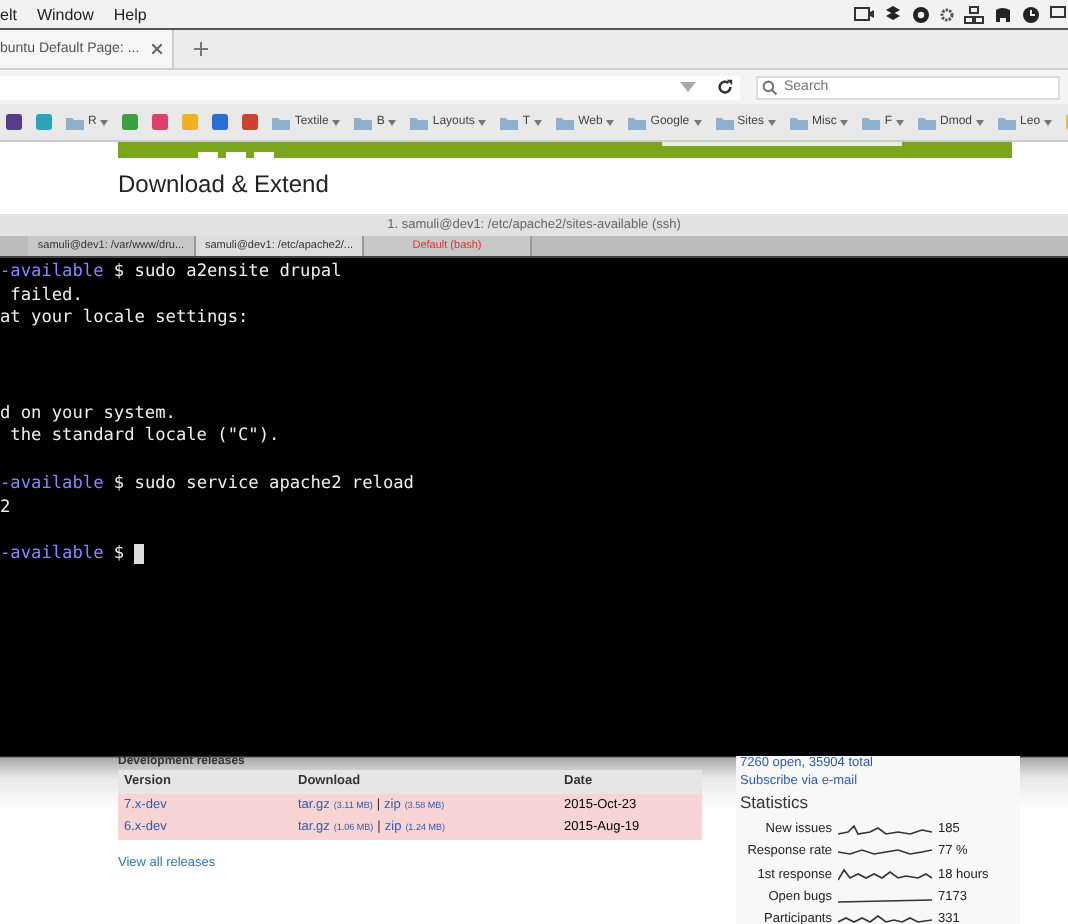 This screenshot has width=1068, height=924. I want to click on menu-item: Window, so click(65, 14).